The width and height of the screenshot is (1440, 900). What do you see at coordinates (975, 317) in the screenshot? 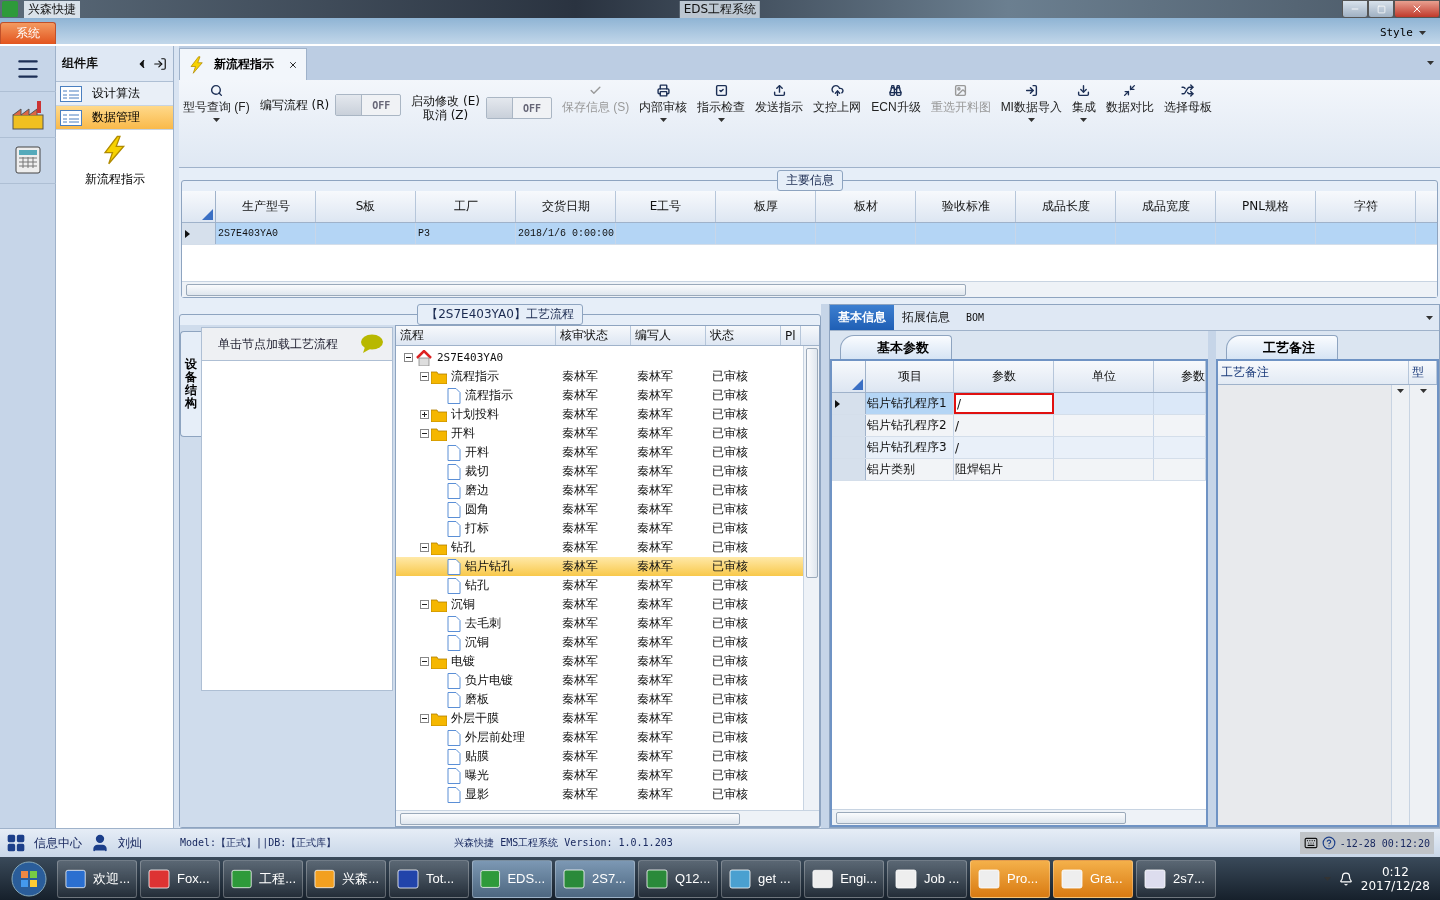
I see `detail-tab: BOM` at bounding box center [975, 317].